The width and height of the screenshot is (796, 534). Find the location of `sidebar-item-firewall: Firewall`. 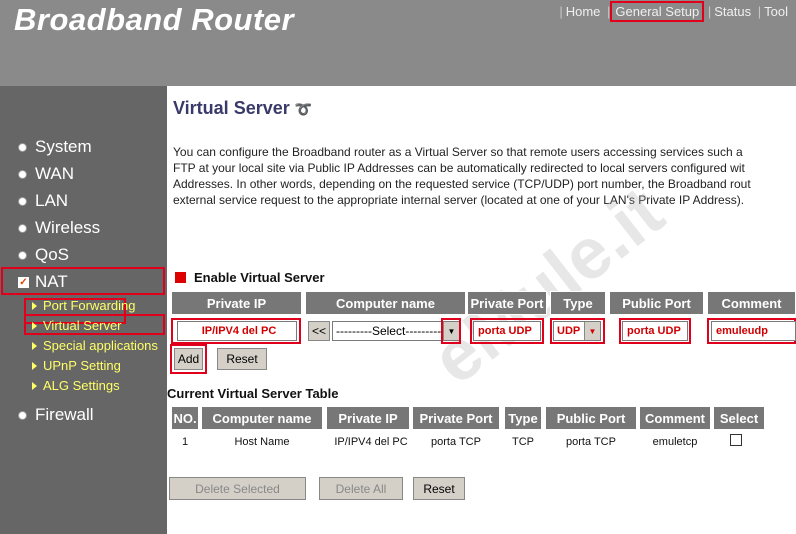

sidebar-item-firewall: Firewall is located at coordinates (56, 415).